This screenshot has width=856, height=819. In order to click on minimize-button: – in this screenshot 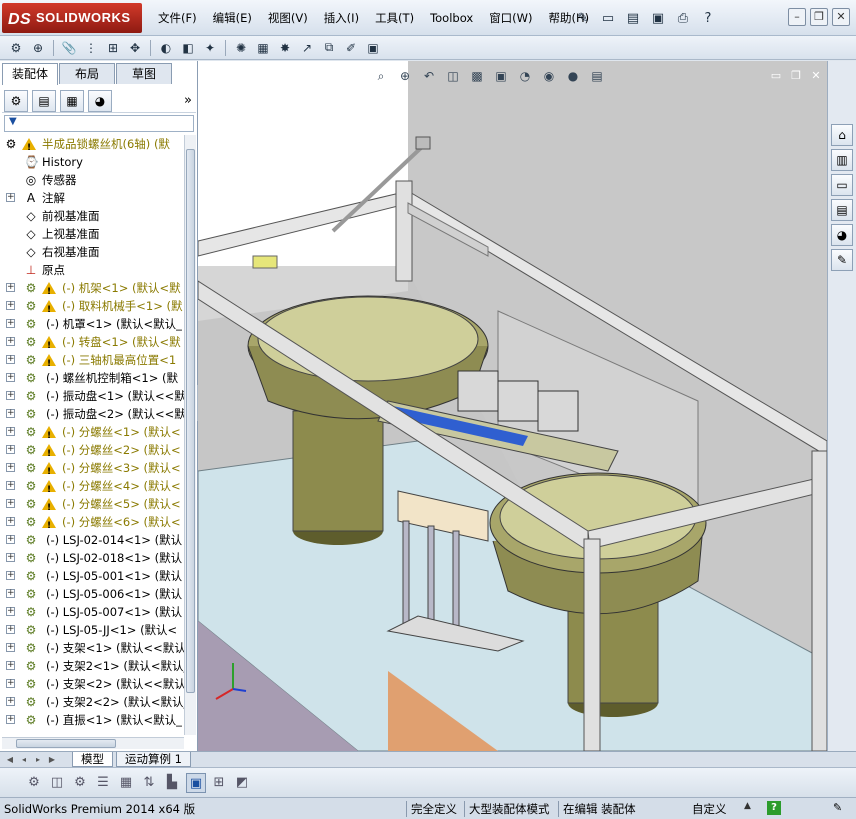, I will do `click(797, 17)`.